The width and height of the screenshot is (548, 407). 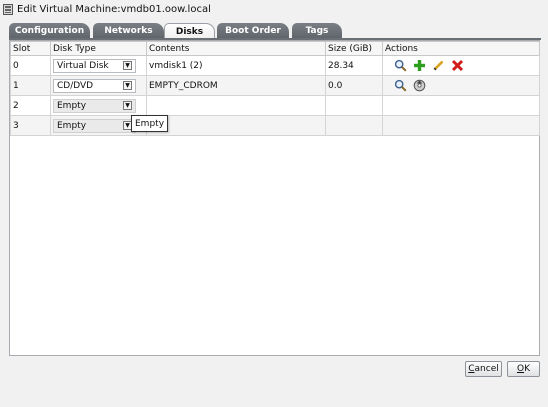 I want to click on column-header-contents: Contents, so click(x=236, y=48).